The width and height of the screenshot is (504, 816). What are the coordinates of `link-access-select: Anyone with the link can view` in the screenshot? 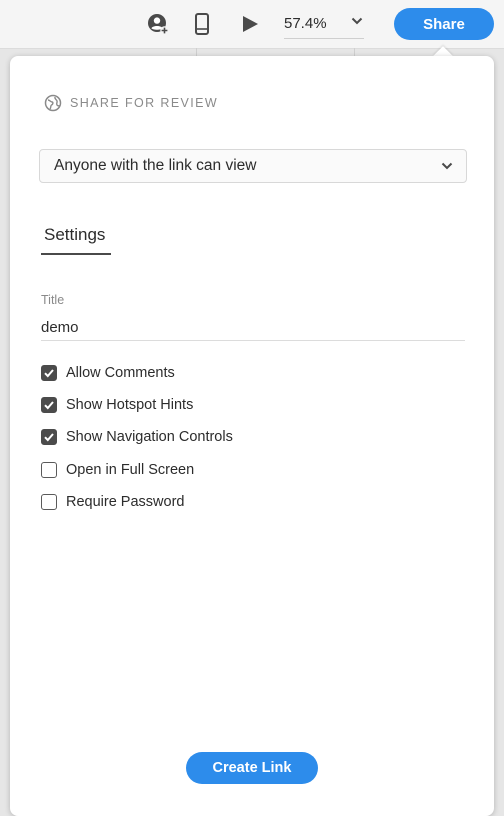 It's located at (253, 166).